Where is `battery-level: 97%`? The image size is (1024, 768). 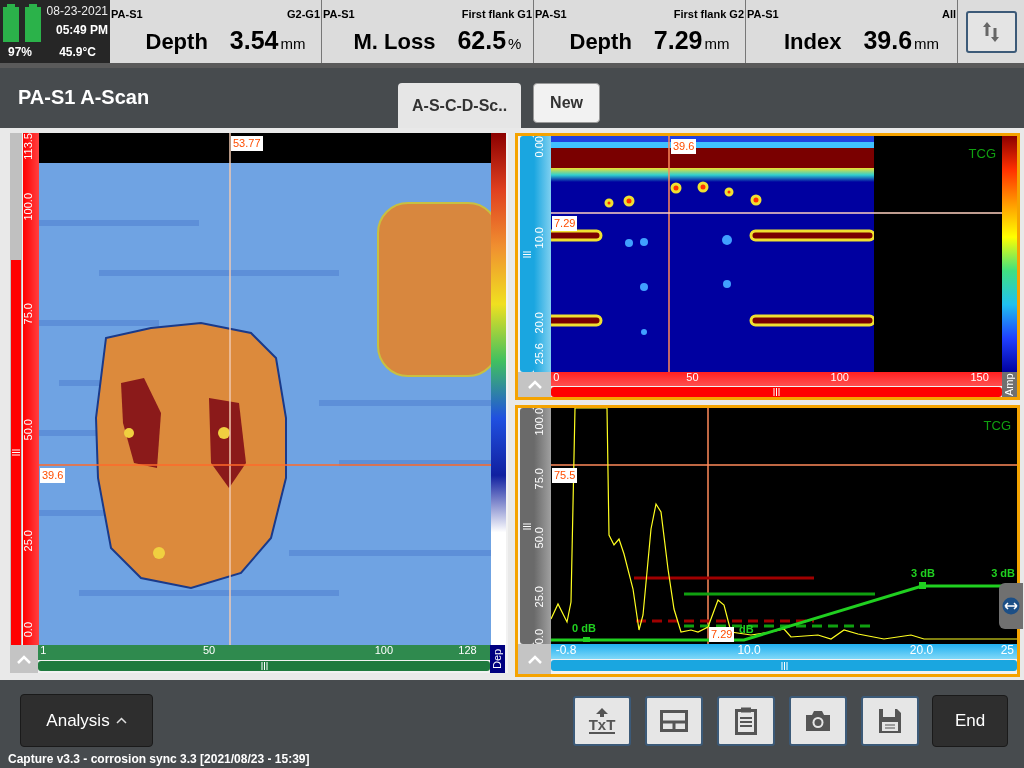 battery-level: 97% is located at coordinates (20, 52).